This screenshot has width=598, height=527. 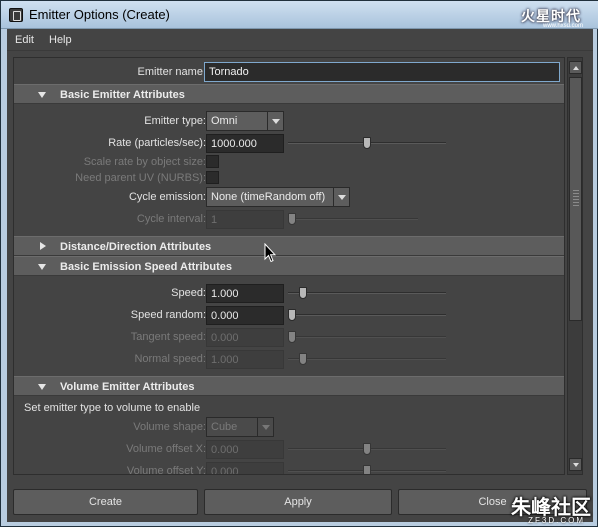 What do you see at coordinates (166, 470) in the screenshot?
I see `volume-offset-y-label: Volume offset Y:` at bounding box center [166, 470].